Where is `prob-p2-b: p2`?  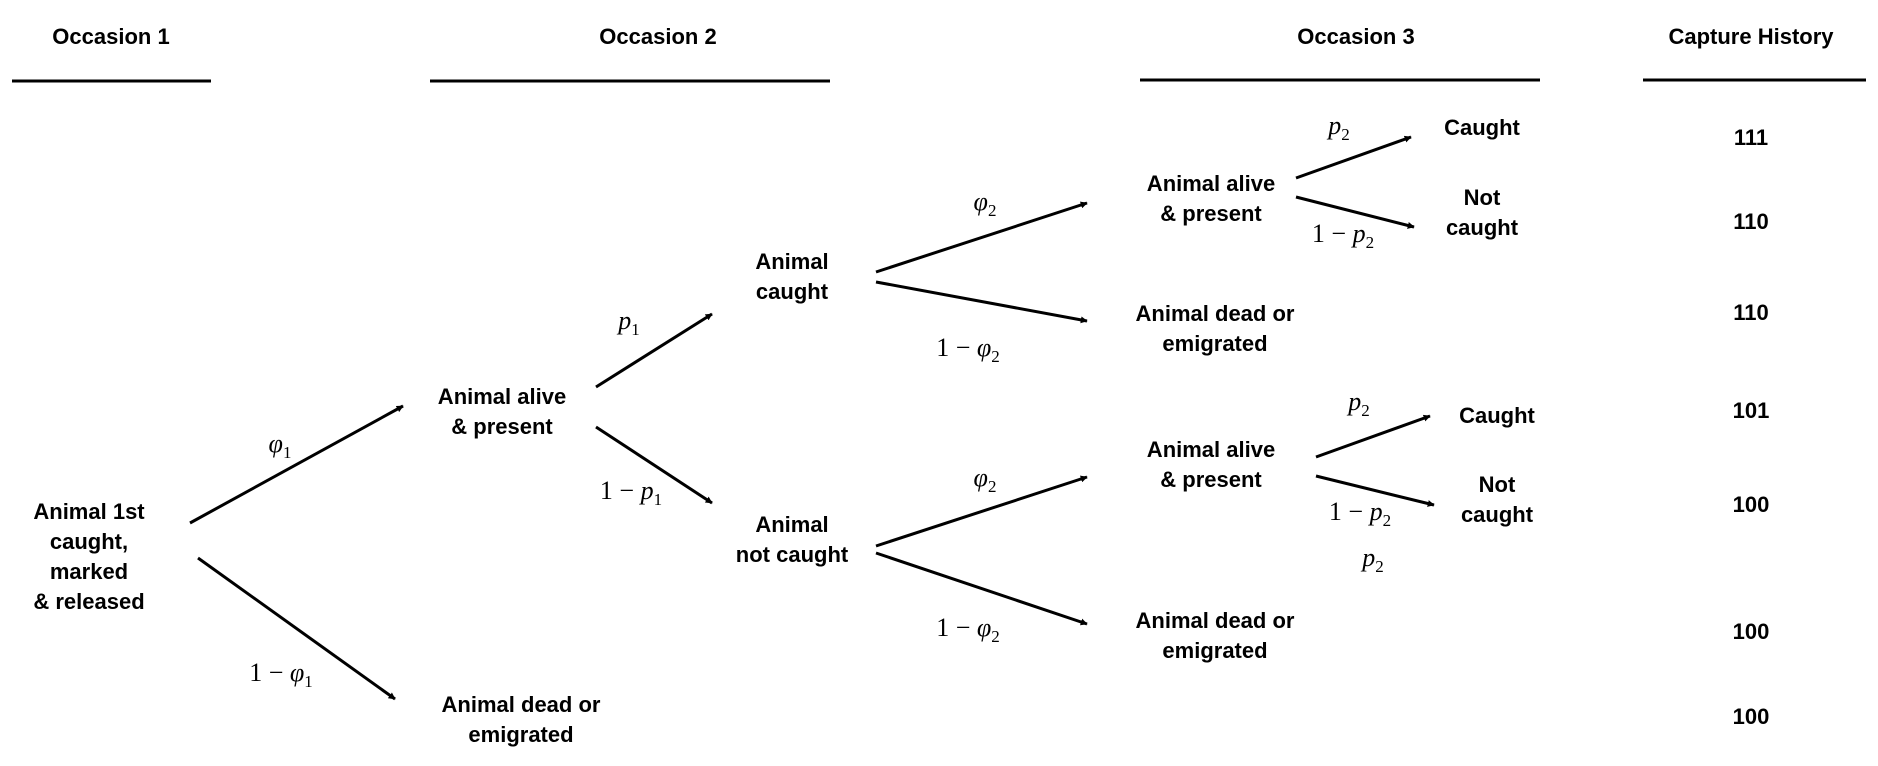
prob-p2-b: p2 is located at coordinates (1359, 404).